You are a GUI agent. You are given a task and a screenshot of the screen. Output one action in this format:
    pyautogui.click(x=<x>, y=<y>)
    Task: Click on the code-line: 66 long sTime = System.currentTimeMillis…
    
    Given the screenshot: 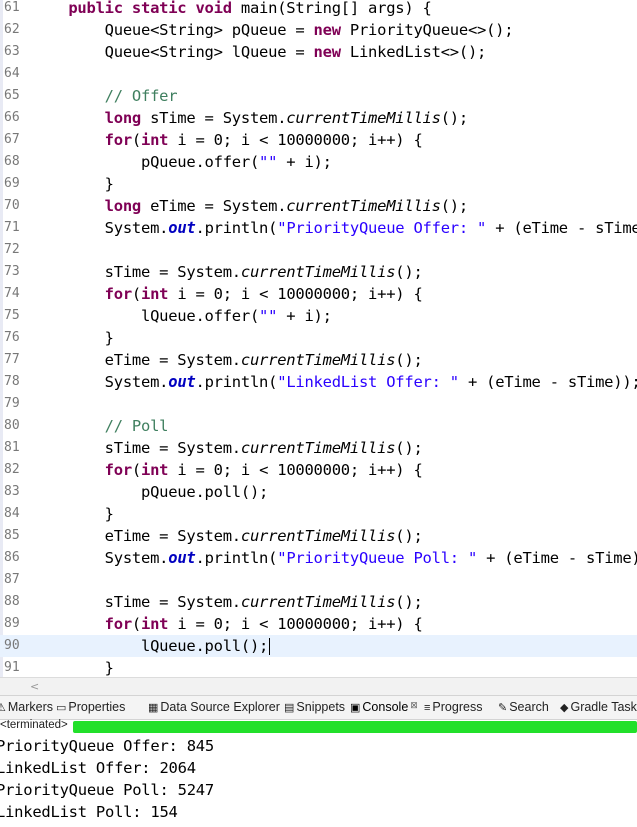 What is the action you would take?
    pyautogui.click(x=318, y=118)
    